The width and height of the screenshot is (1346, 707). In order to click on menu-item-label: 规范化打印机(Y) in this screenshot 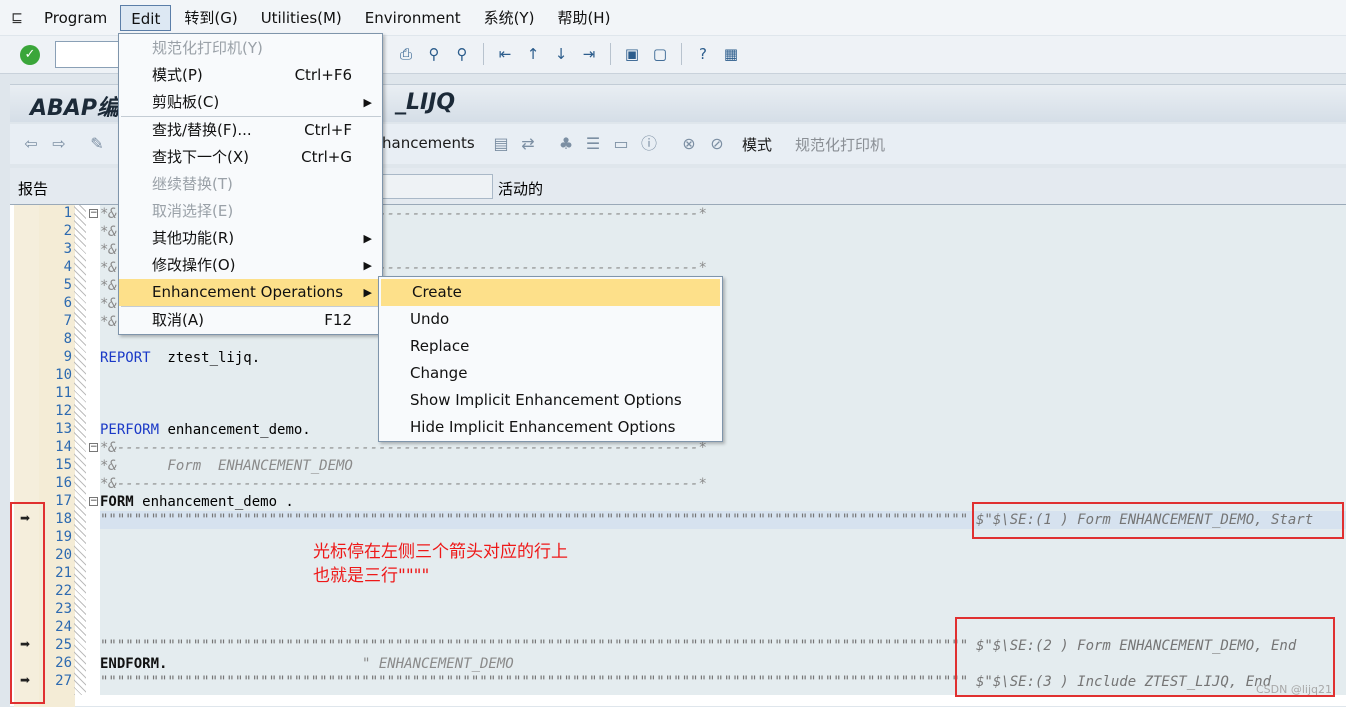, I will do `click(207, 48)`.